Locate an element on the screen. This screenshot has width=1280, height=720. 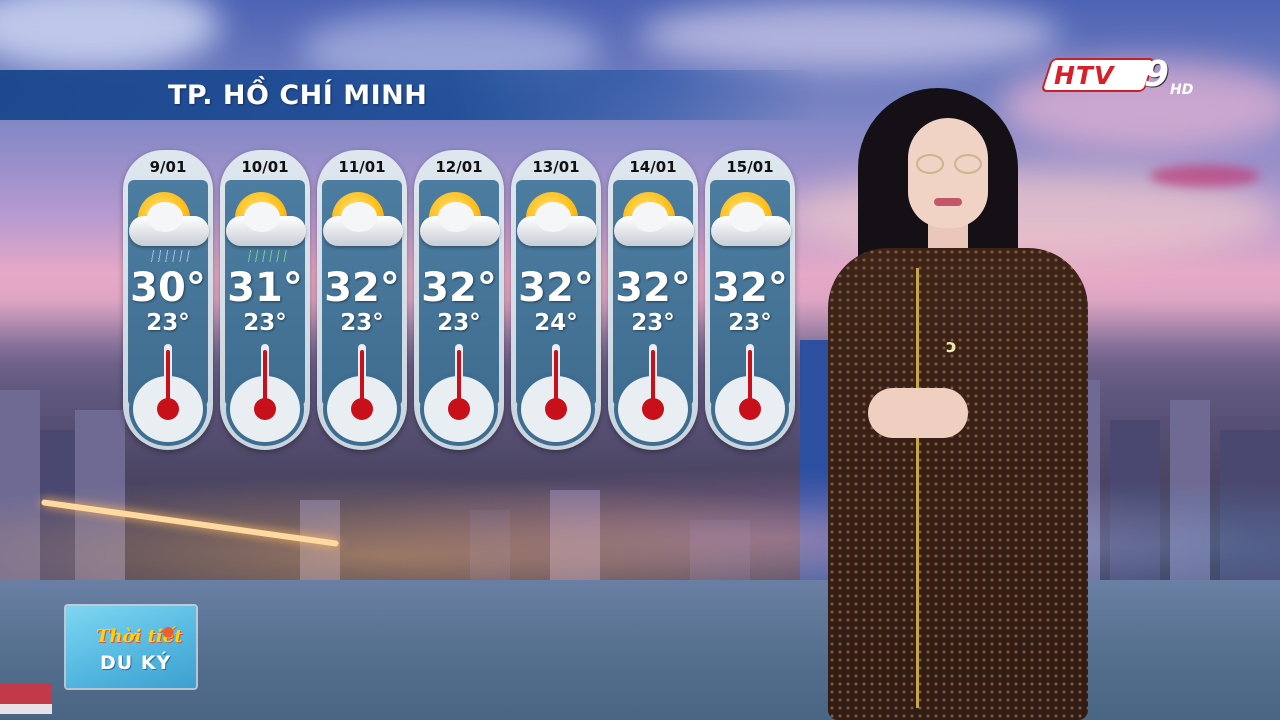
forecast-date: 11/01 is located at coordinates (362, 167).